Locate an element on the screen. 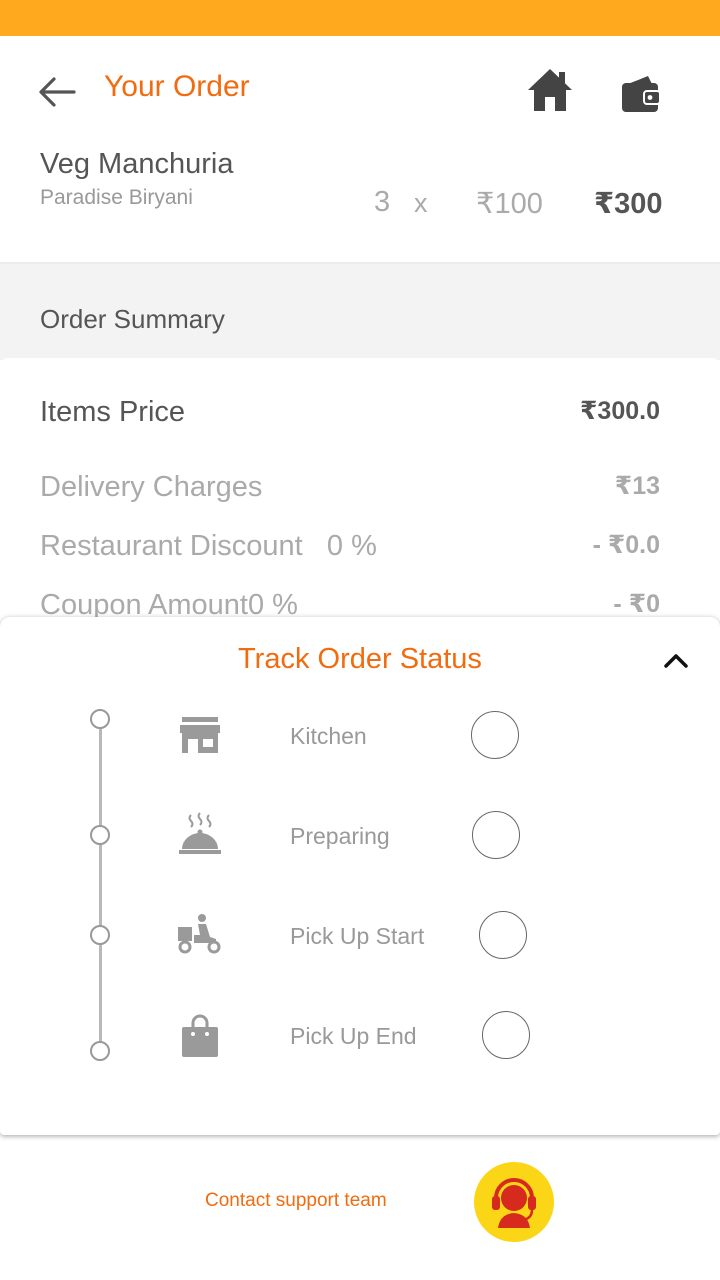 The image size is (720, 1280). step-label-pick-up-start: Pick Up Start is located at coordinates (357, 936).